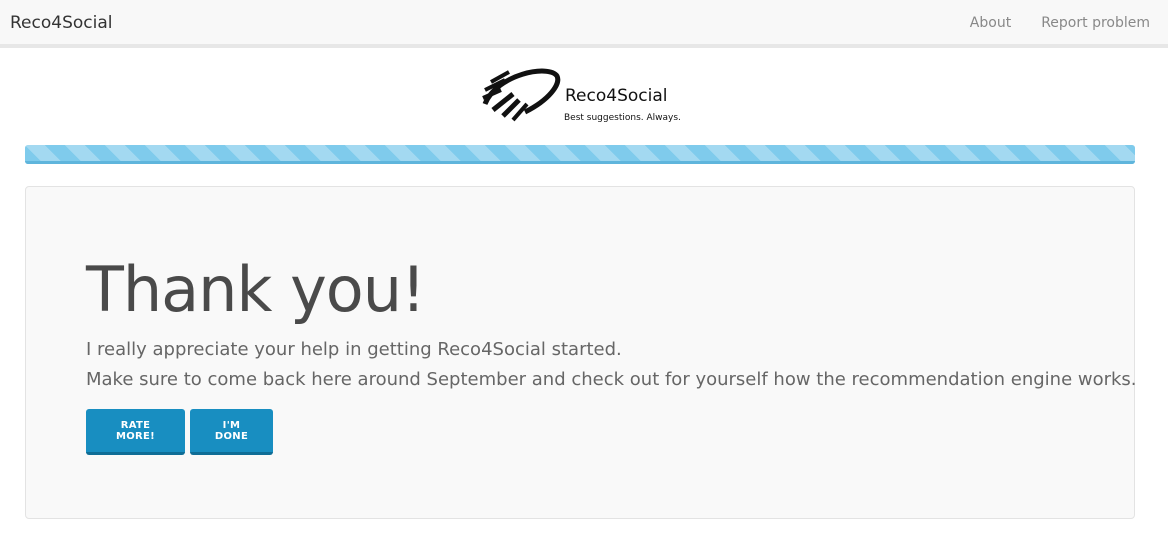 This screenshot has width=1168, height=534. I want to click on progress-fill, so click(580, 154).